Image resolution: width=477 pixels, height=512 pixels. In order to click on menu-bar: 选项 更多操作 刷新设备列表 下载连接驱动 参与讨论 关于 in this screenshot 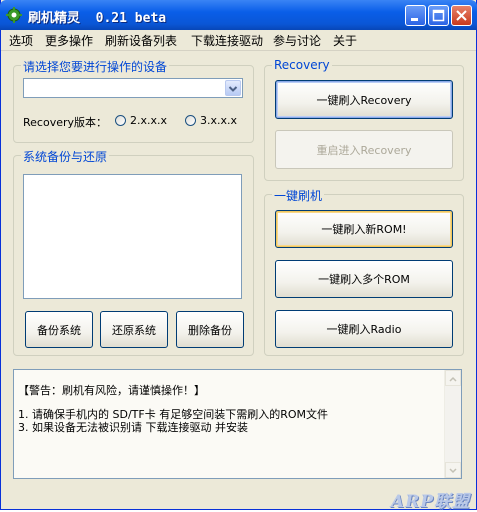, I will do `click(238, 40)`.